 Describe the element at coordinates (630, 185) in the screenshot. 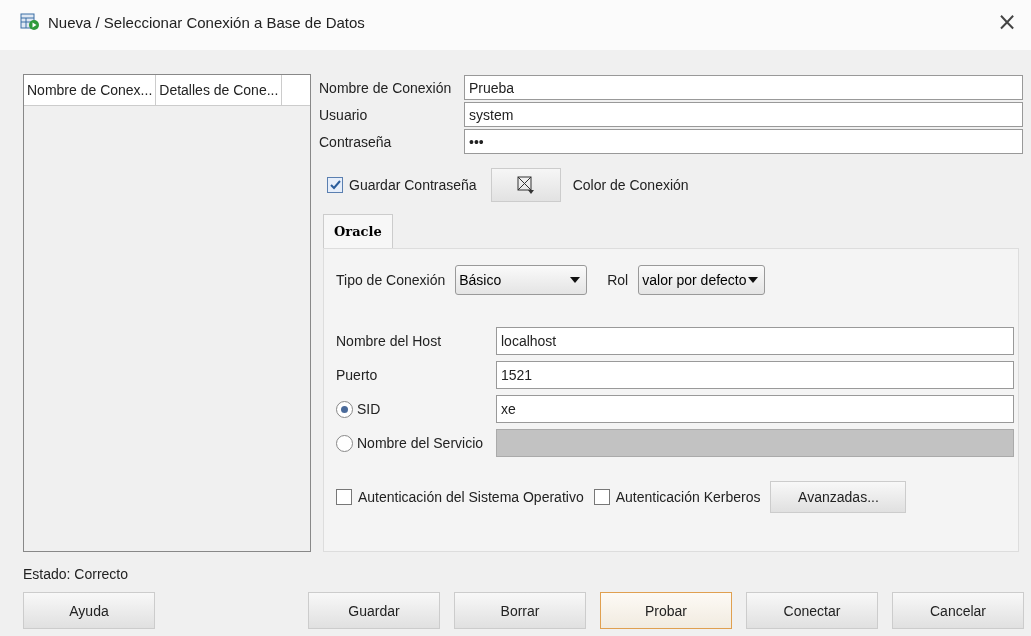

I see `color-label: Color de Conexión` at that location.